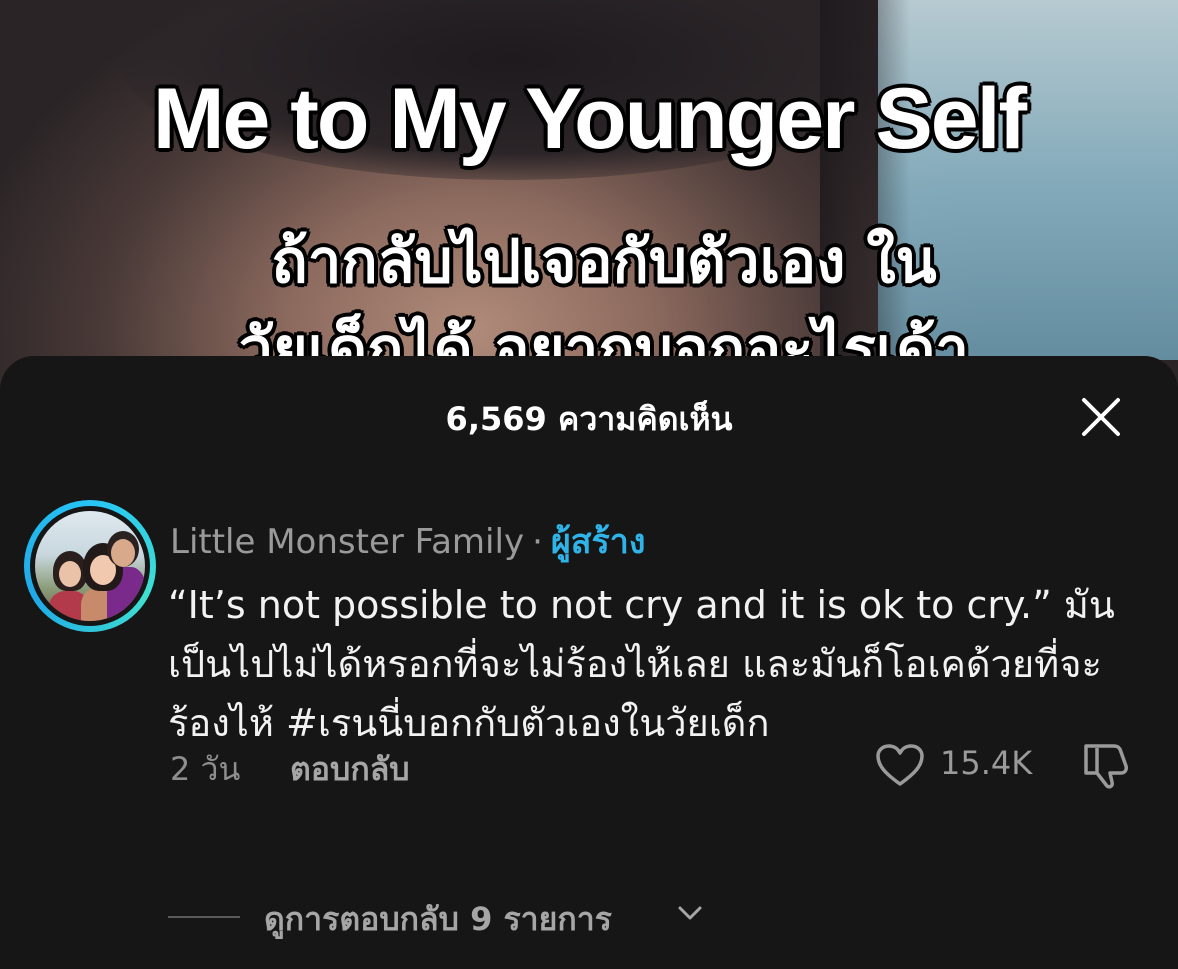  What do you see at coordinates (598, 542) in the screenshot?
I see `creator-badge: ผู้สร้าง` at bounding box center [598, 542].